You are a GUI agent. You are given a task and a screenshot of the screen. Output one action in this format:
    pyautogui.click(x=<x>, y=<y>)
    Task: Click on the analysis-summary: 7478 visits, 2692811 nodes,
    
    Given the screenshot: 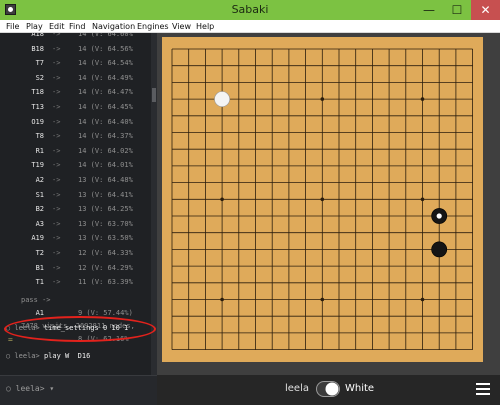 What is the action you would take?
    pyautogui.click(x=75, y=318)
    